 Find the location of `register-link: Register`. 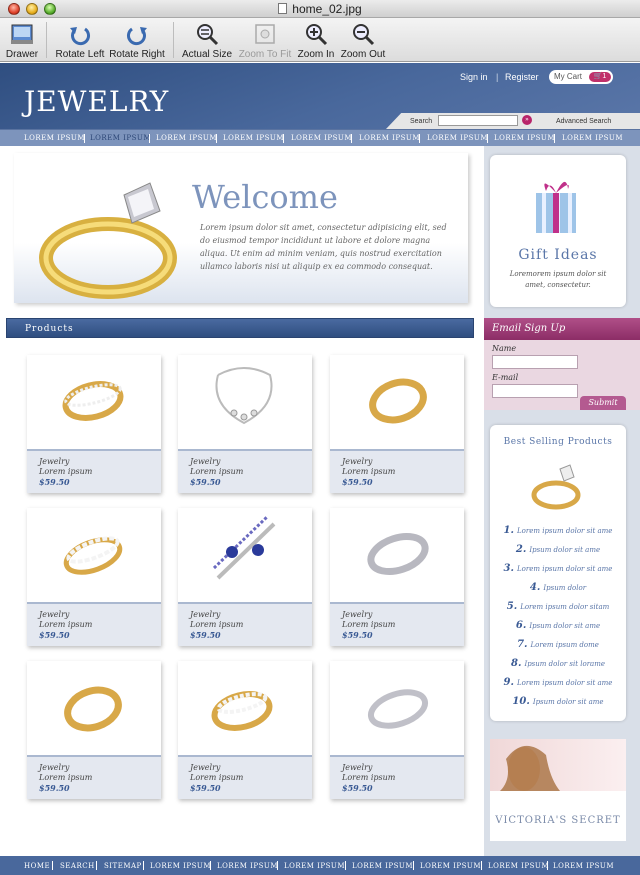

register-link: Register is located at coordinates (522, 77).